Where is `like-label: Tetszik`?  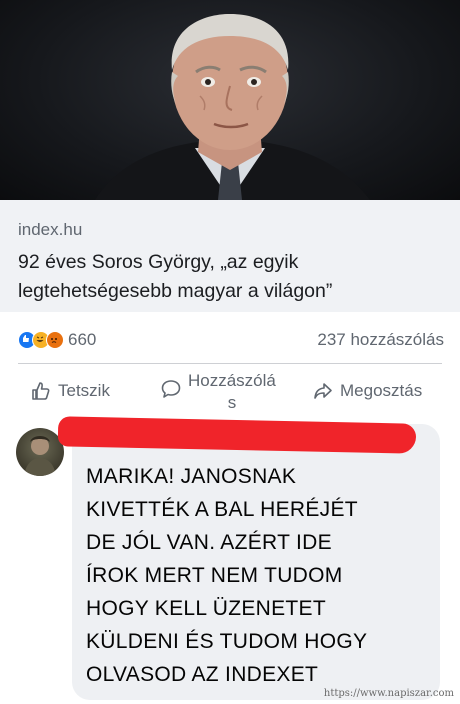 like-label: Tetszik is located at coordinates (84, 390).